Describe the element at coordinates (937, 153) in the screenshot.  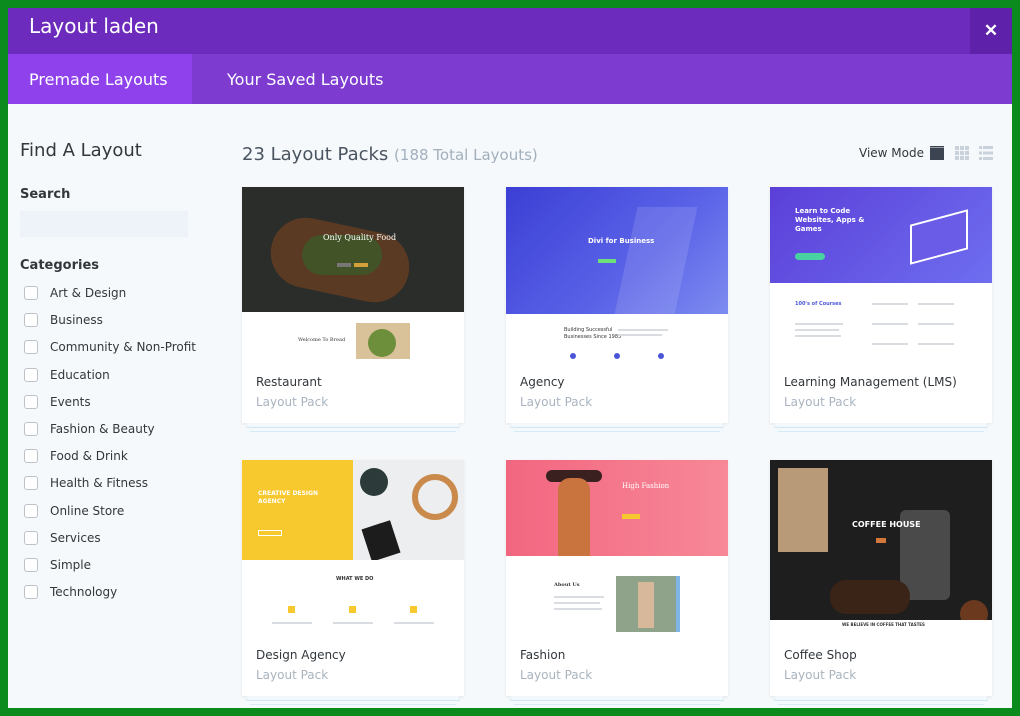
I see `card-view-icon` at that location.